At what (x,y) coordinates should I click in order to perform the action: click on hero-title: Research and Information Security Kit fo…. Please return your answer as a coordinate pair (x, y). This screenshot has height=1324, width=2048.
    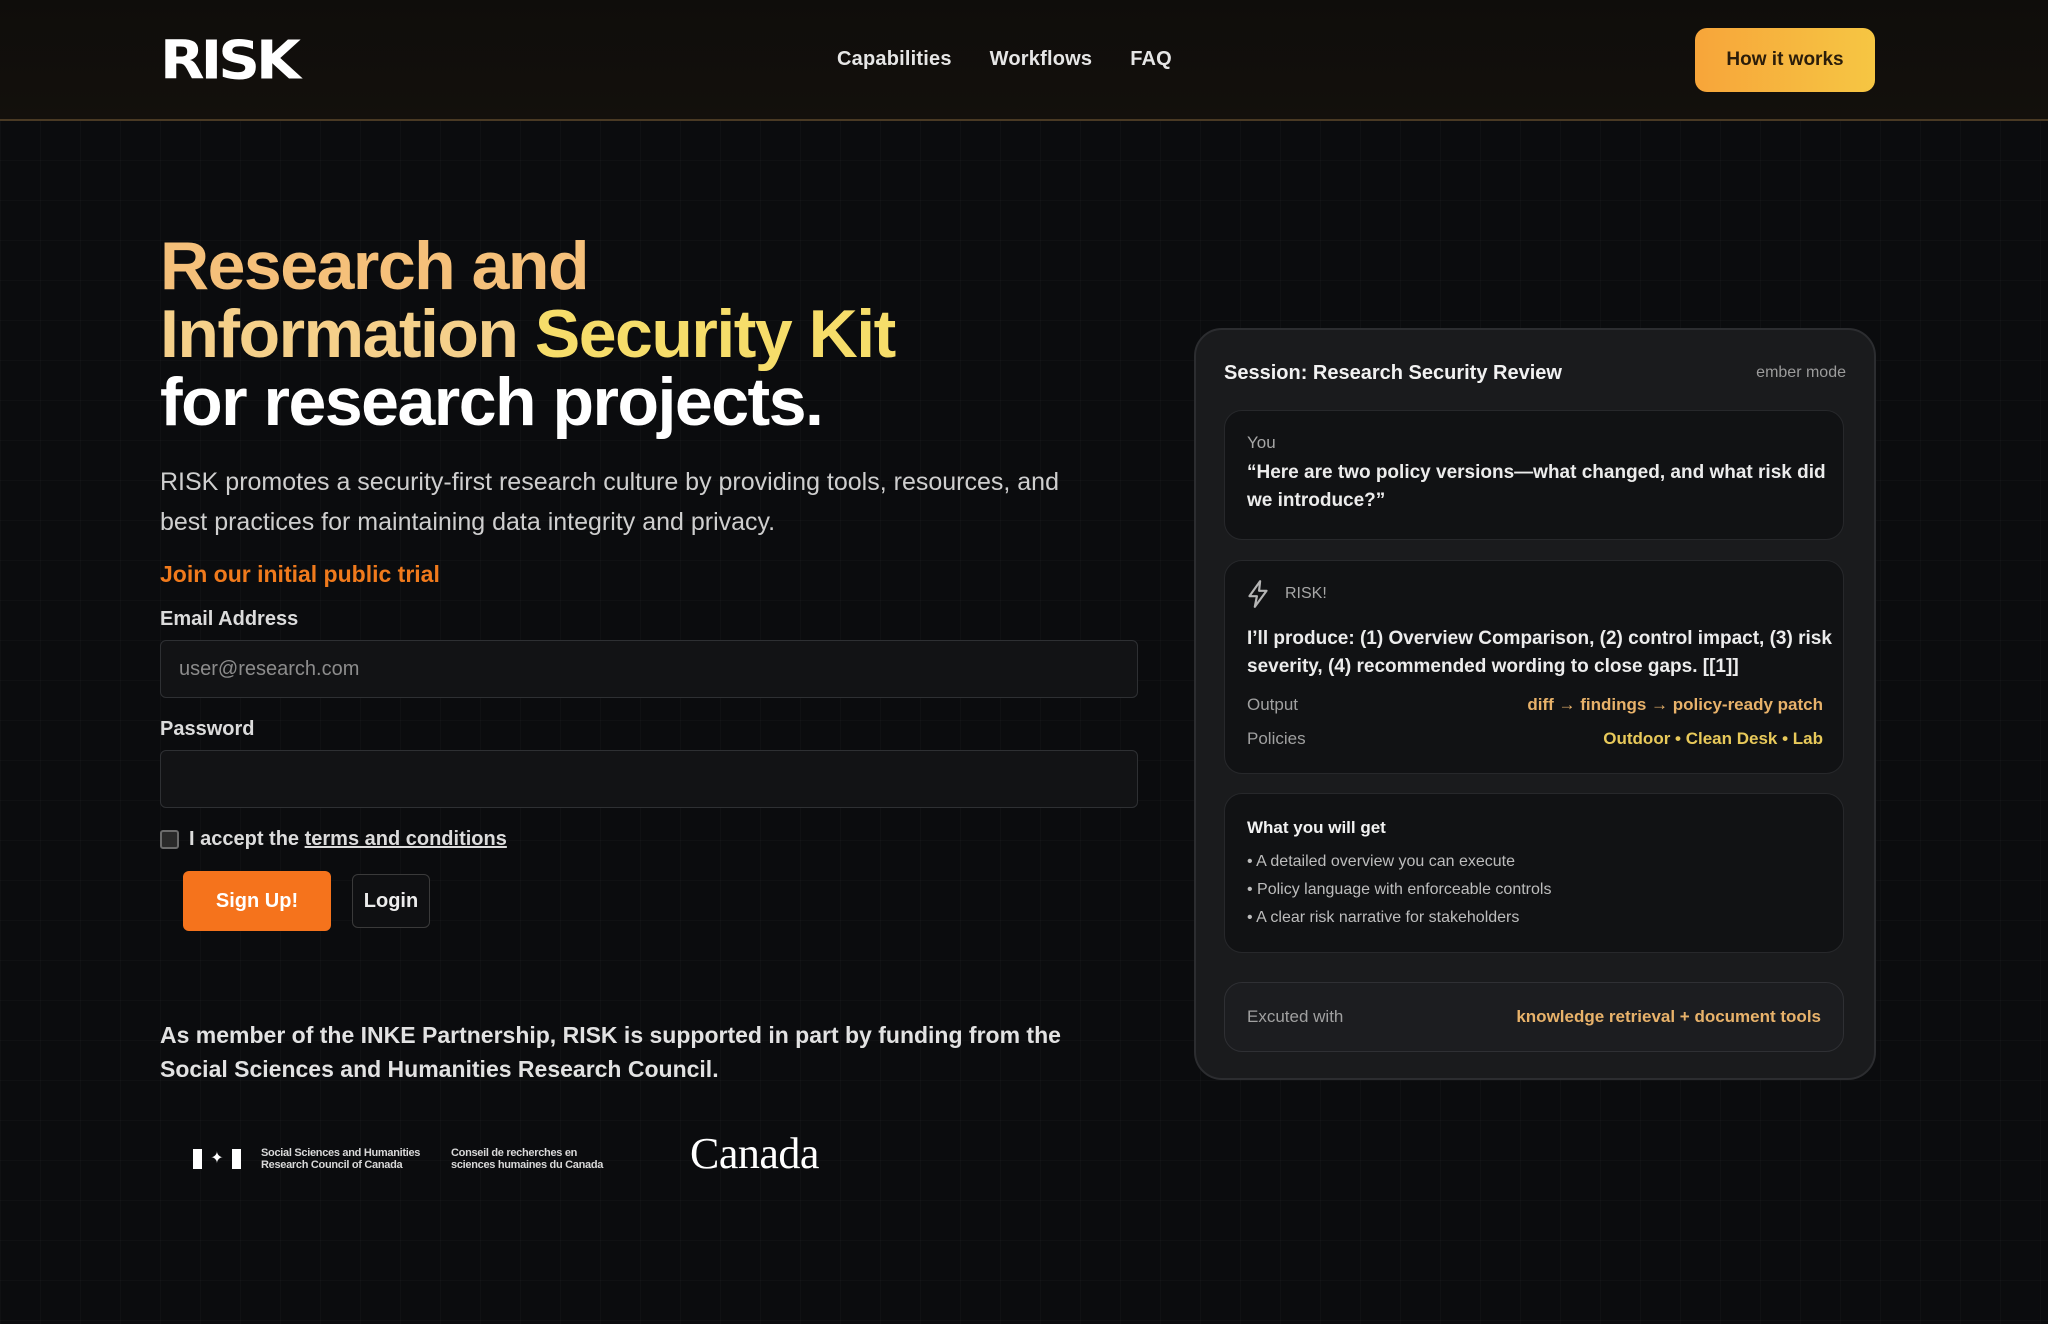
    Looking at the image, I should click on (528, 334).